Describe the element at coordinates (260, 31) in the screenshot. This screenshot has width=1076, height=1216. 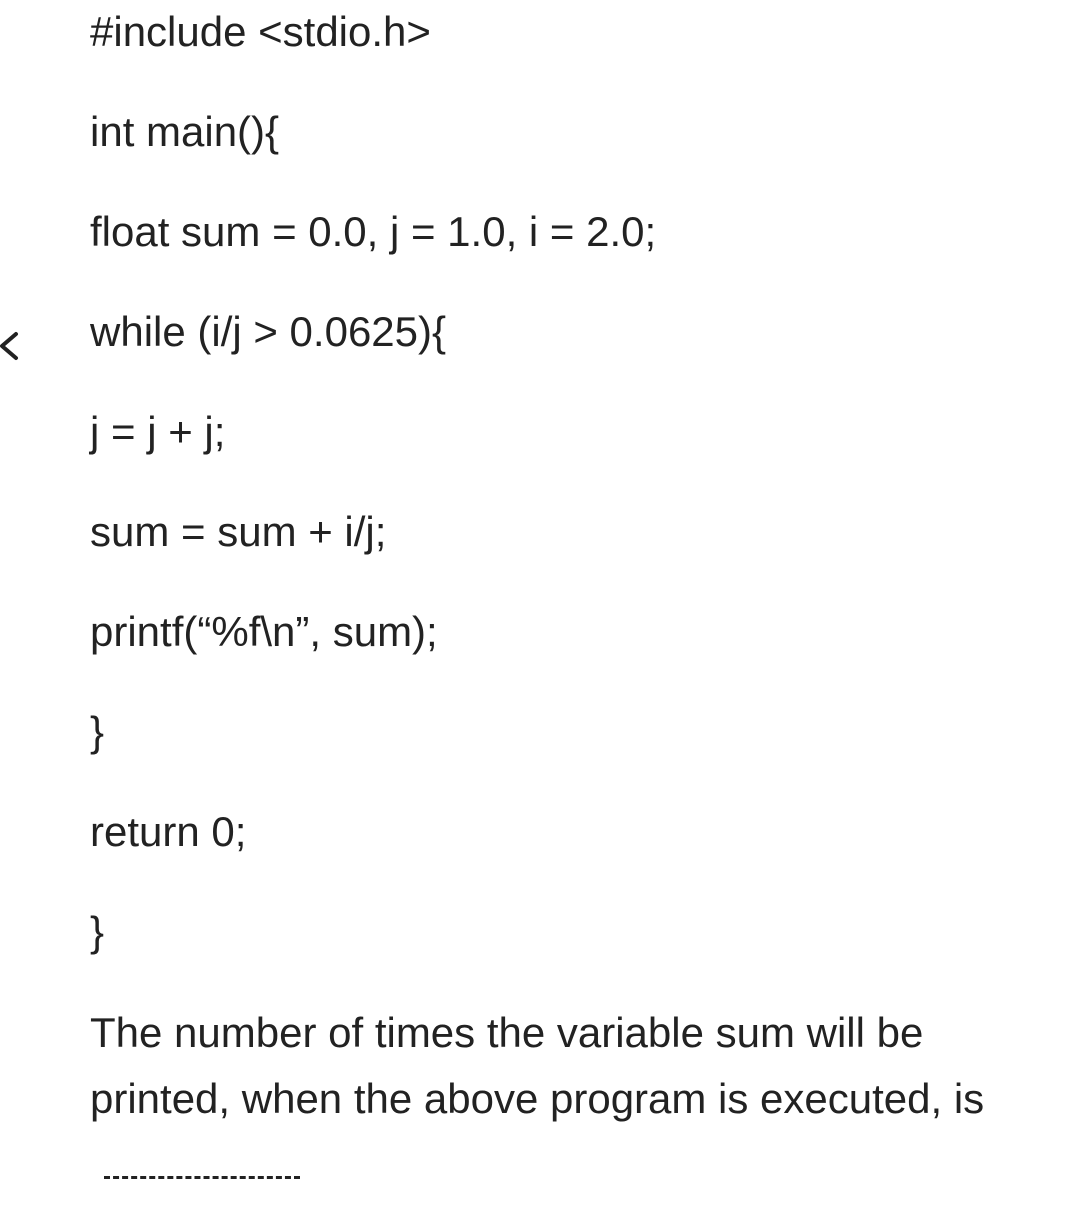
I see `code-line-include: #include <stdio.h>` at that location.